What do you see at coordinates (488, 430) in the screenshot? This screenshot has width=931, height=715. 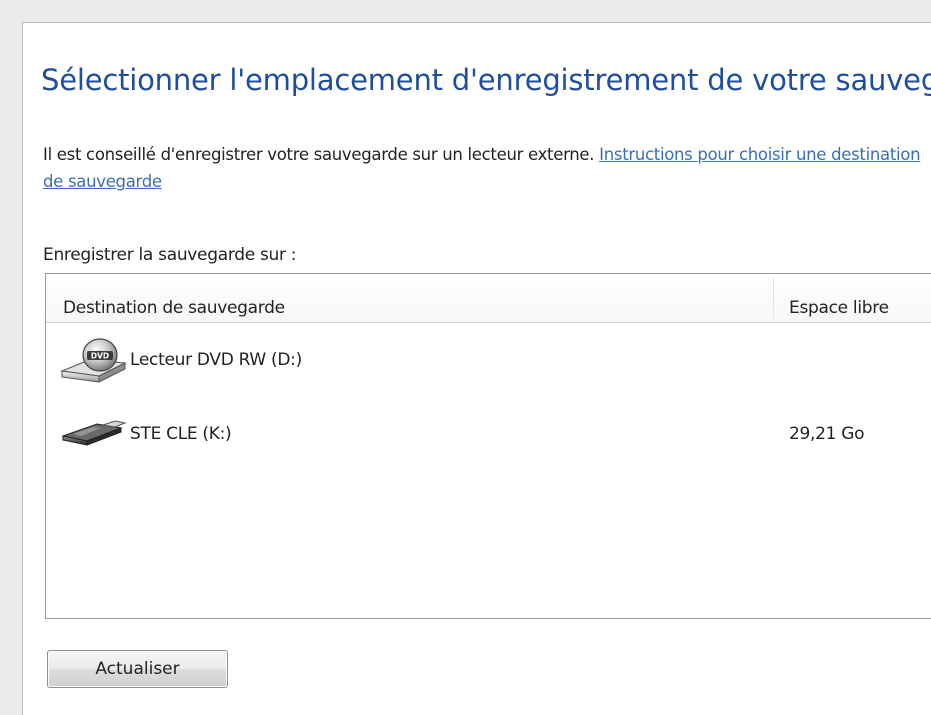 I see `list-item: STE CLE (K:) 29,21 Go` at bounding box center [488, 430].